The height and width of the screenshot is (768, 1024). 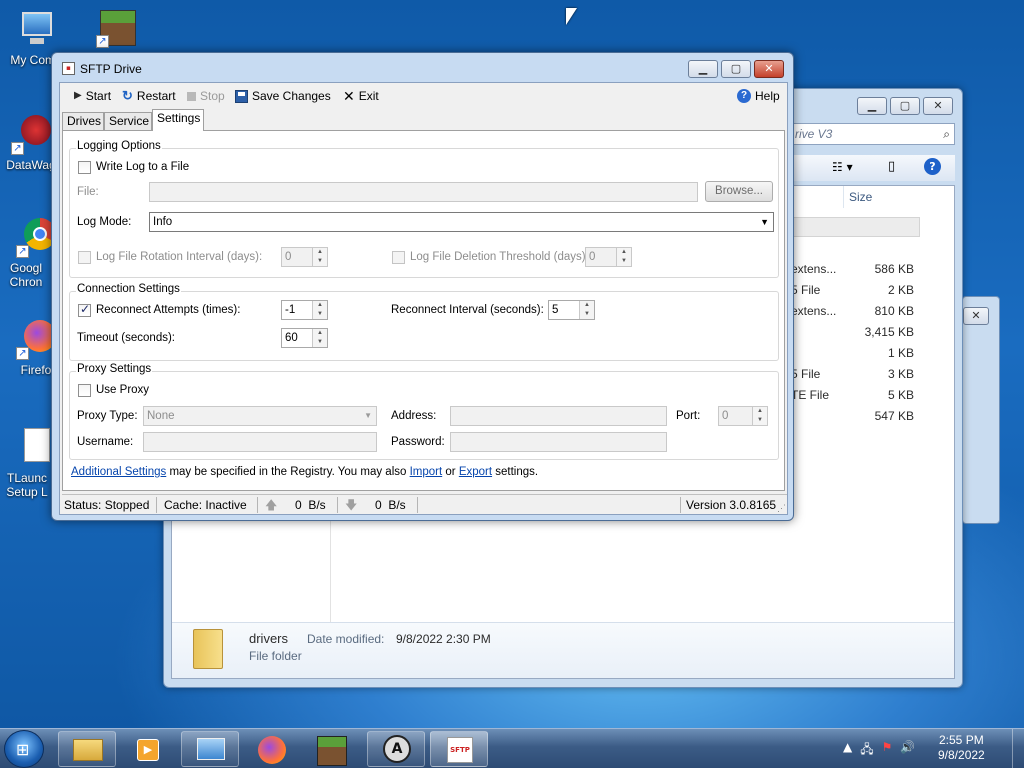 I want to click on file-size: 2 KB, so click(x=900, y=290).